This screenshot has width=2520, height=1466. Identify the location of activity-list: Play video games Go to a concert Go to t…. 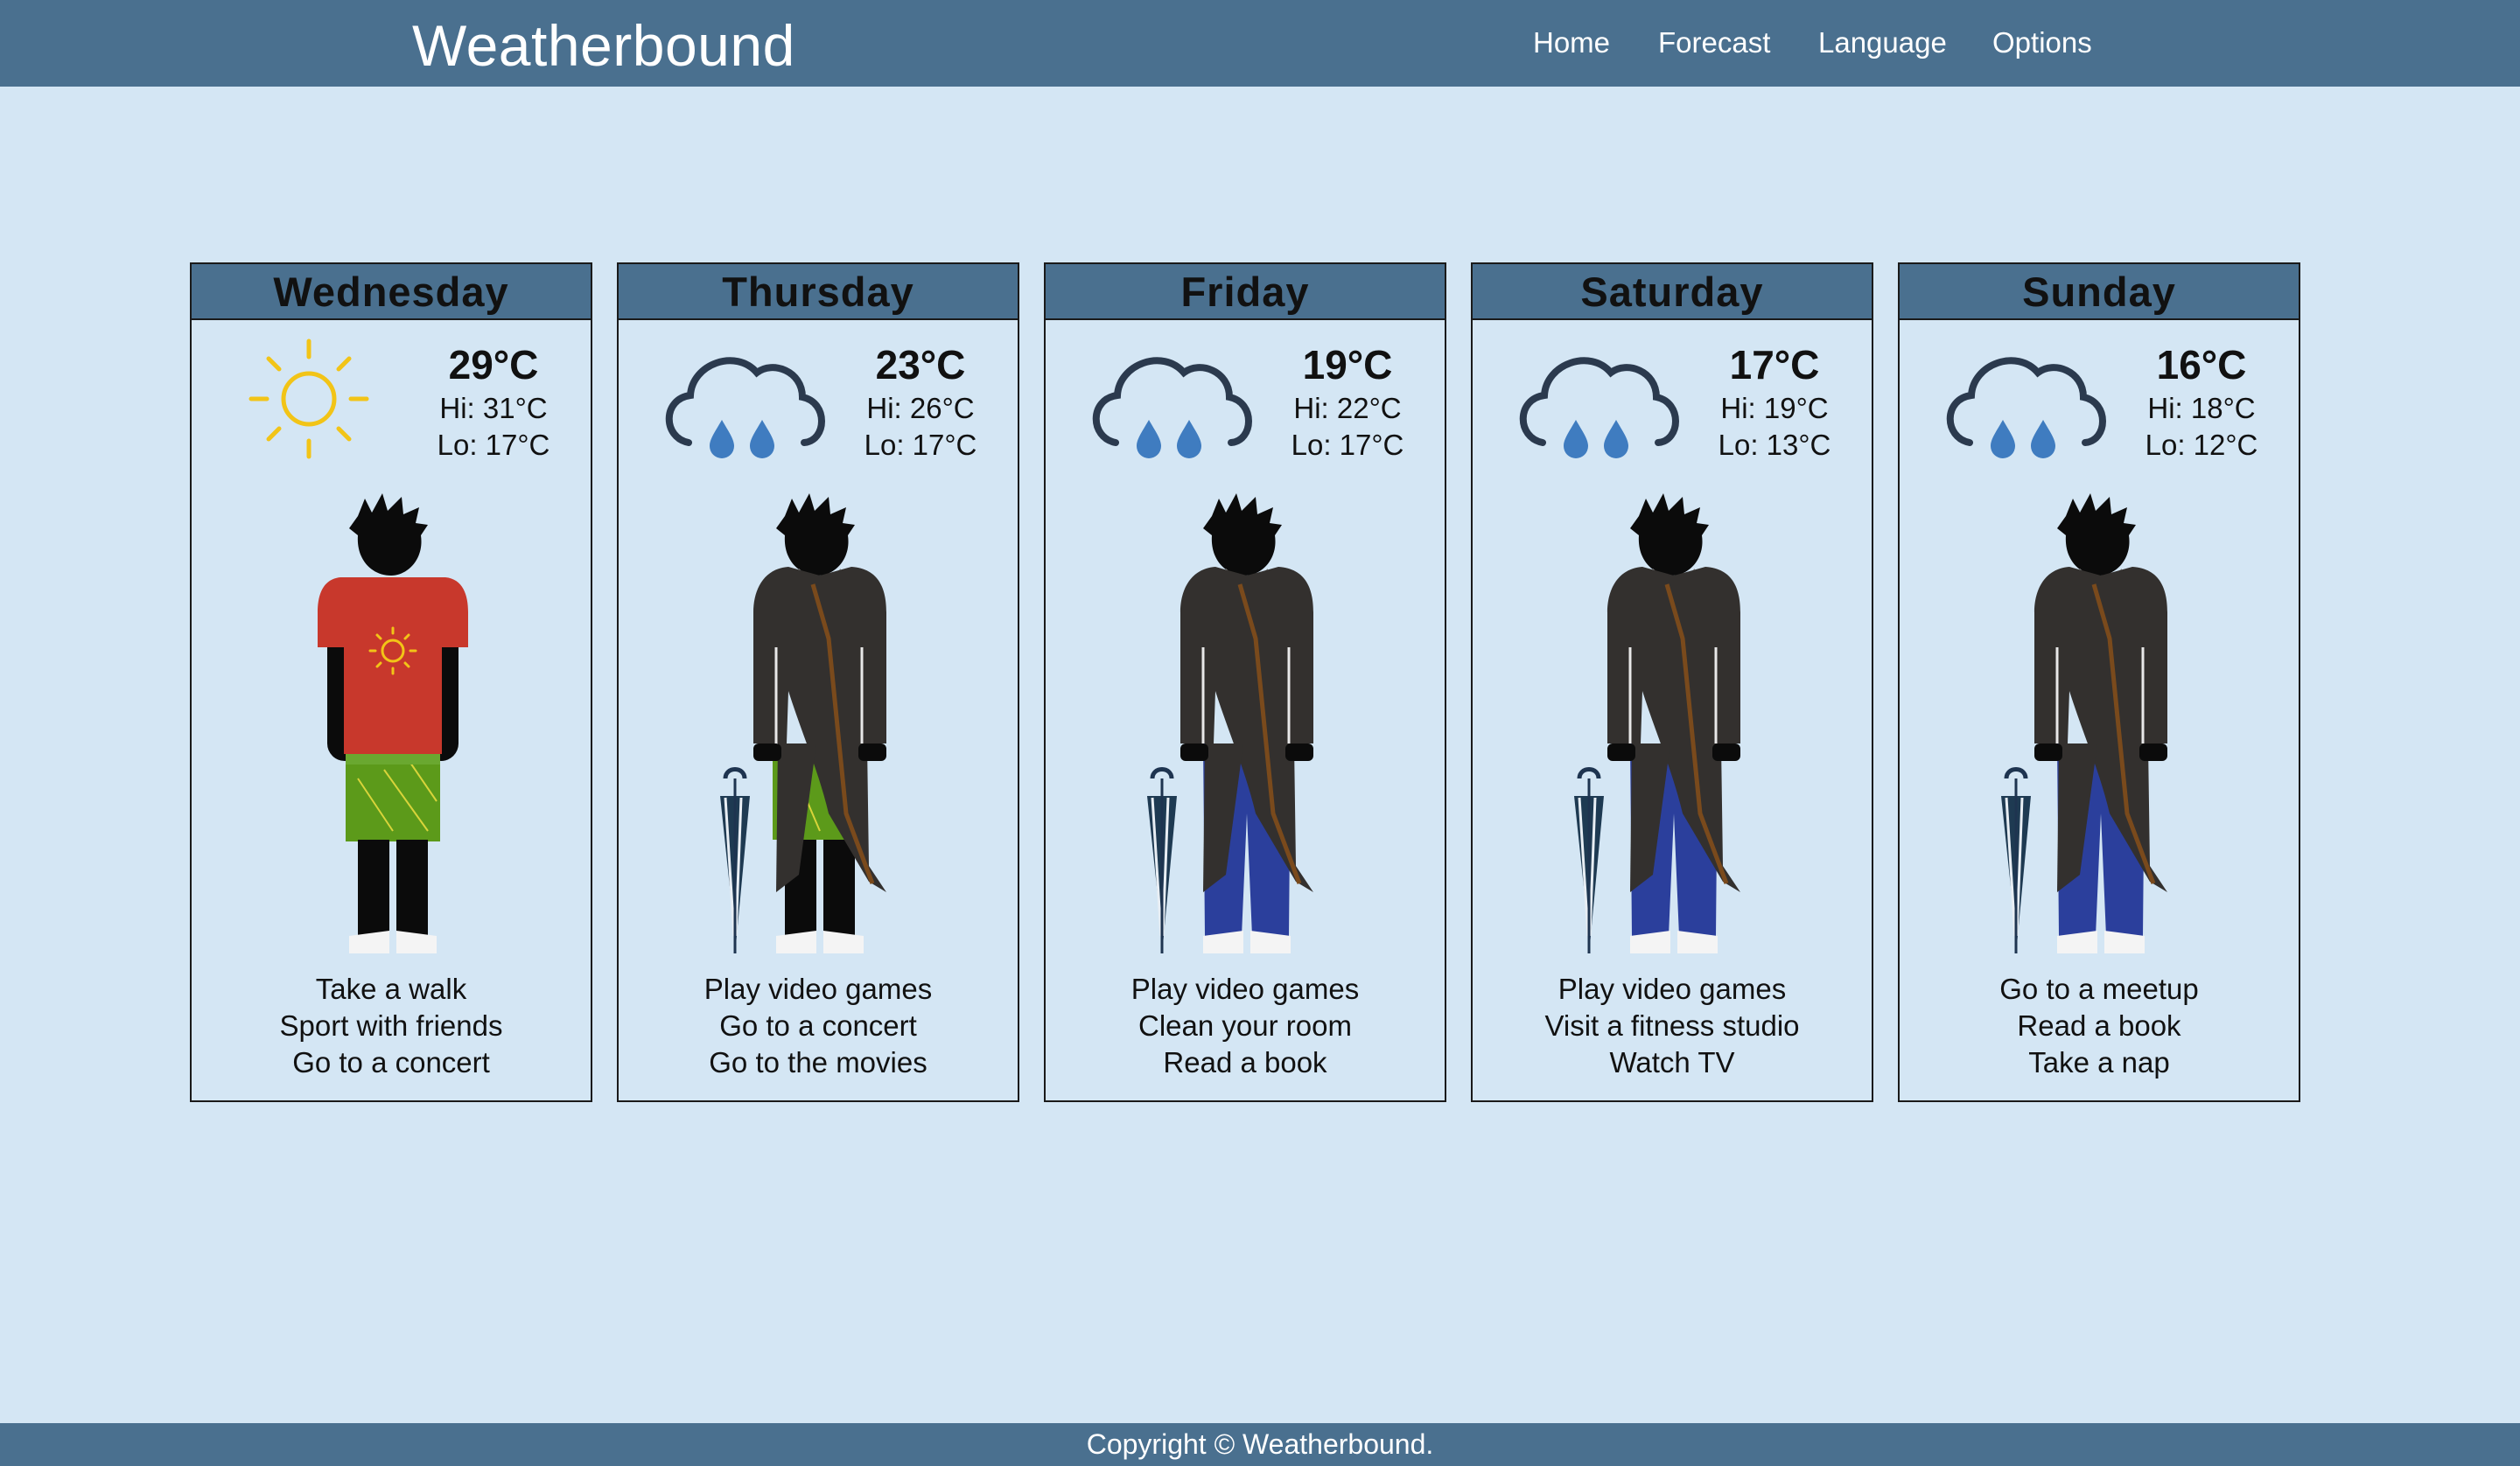
(818, 1026).